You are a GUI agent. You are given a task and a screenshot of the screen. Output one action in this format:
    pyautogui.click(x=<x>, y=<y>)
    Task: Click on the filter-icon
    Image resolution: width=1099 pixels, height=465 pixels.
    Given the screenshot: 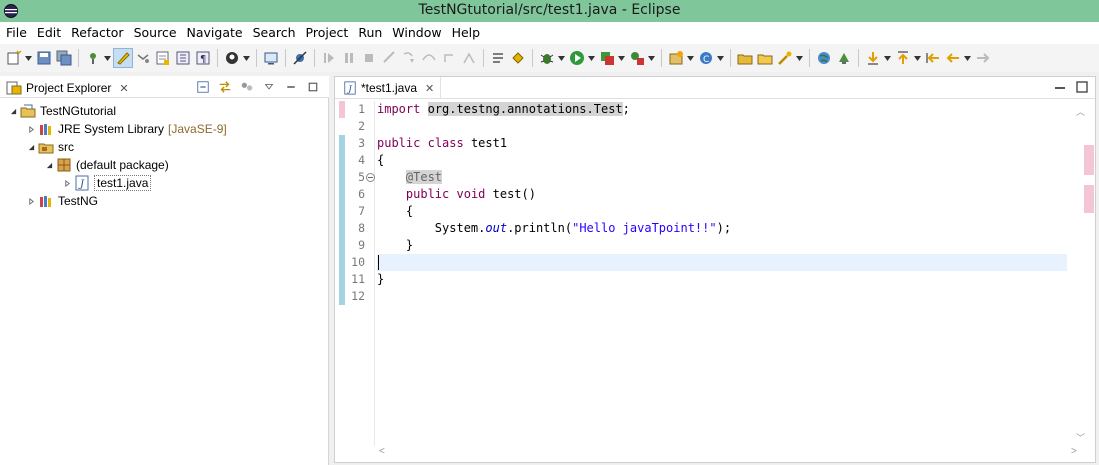 What is the action you would take?
    pyautogui.click(x=247, y=87)
    